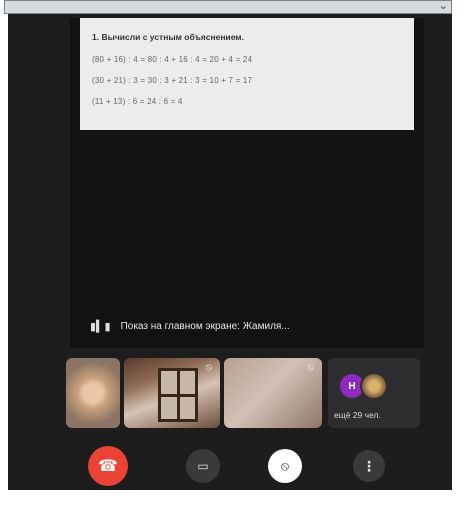 This screenshot has width=461, height=512. What do you see at coordinates (168, 37) in the screenshot?
I see `task-title: 1. Вычисли с устным объяснением.` at bounding box center [168, 37].